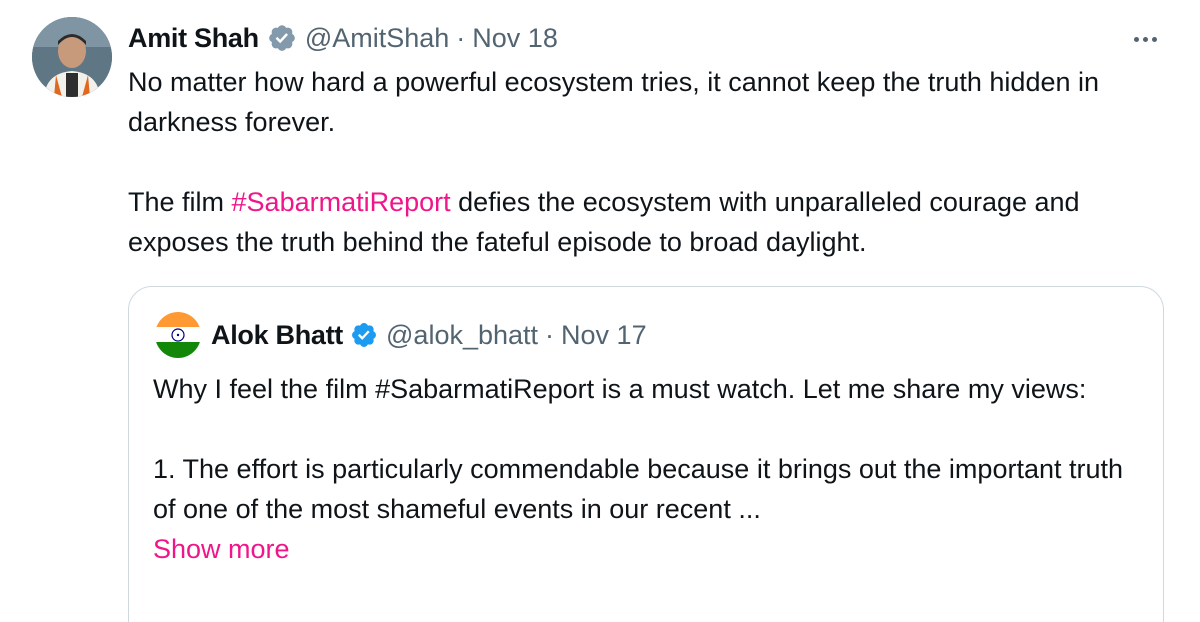 This screenshot has width=1200, height=622. What do you see at coordinates (72, 57) in the screenshot?
I see `author-avatar` at bounding box center [72, 57].